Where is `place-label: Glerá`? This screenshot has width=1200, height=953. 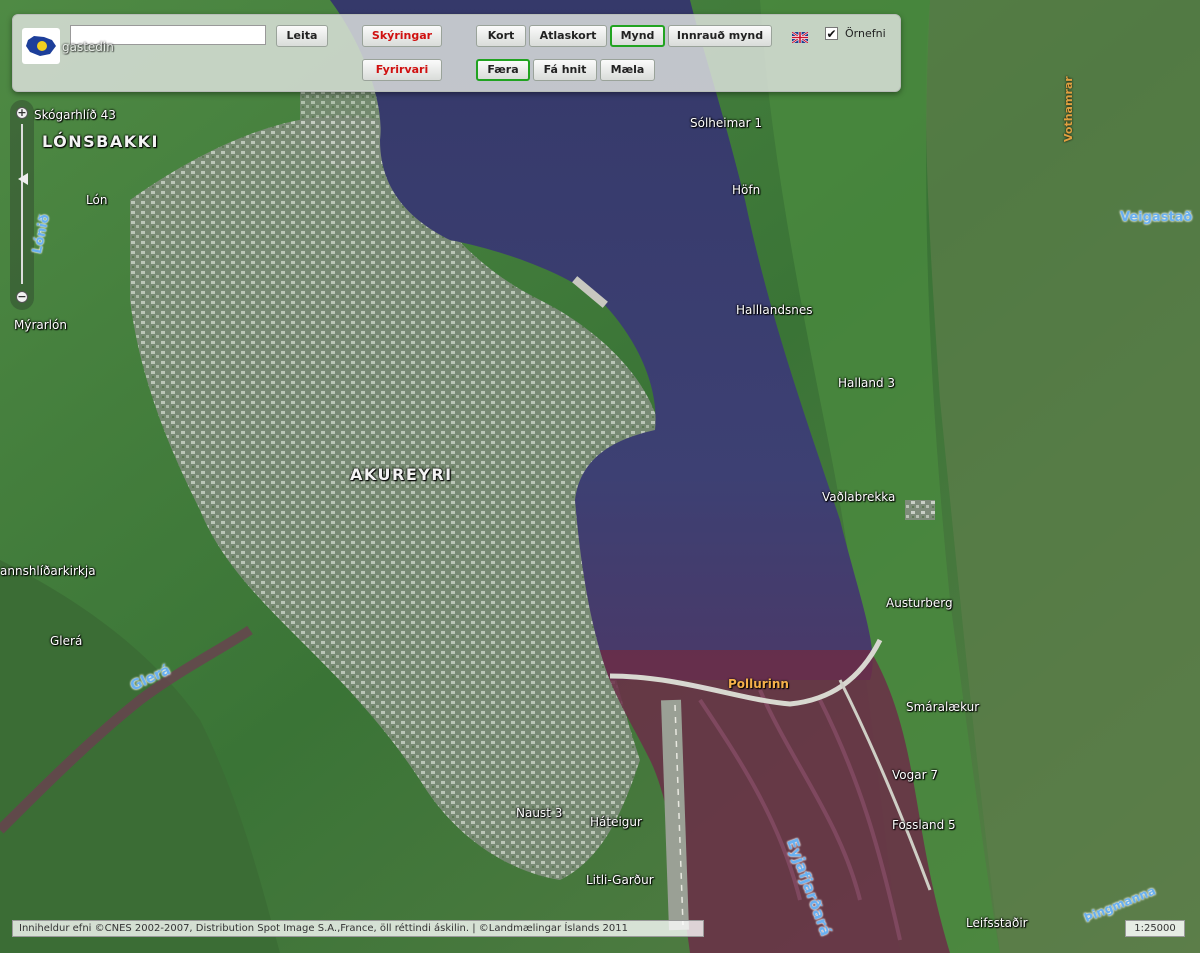
place-label: Glerá is located at coordinates (66, 641).